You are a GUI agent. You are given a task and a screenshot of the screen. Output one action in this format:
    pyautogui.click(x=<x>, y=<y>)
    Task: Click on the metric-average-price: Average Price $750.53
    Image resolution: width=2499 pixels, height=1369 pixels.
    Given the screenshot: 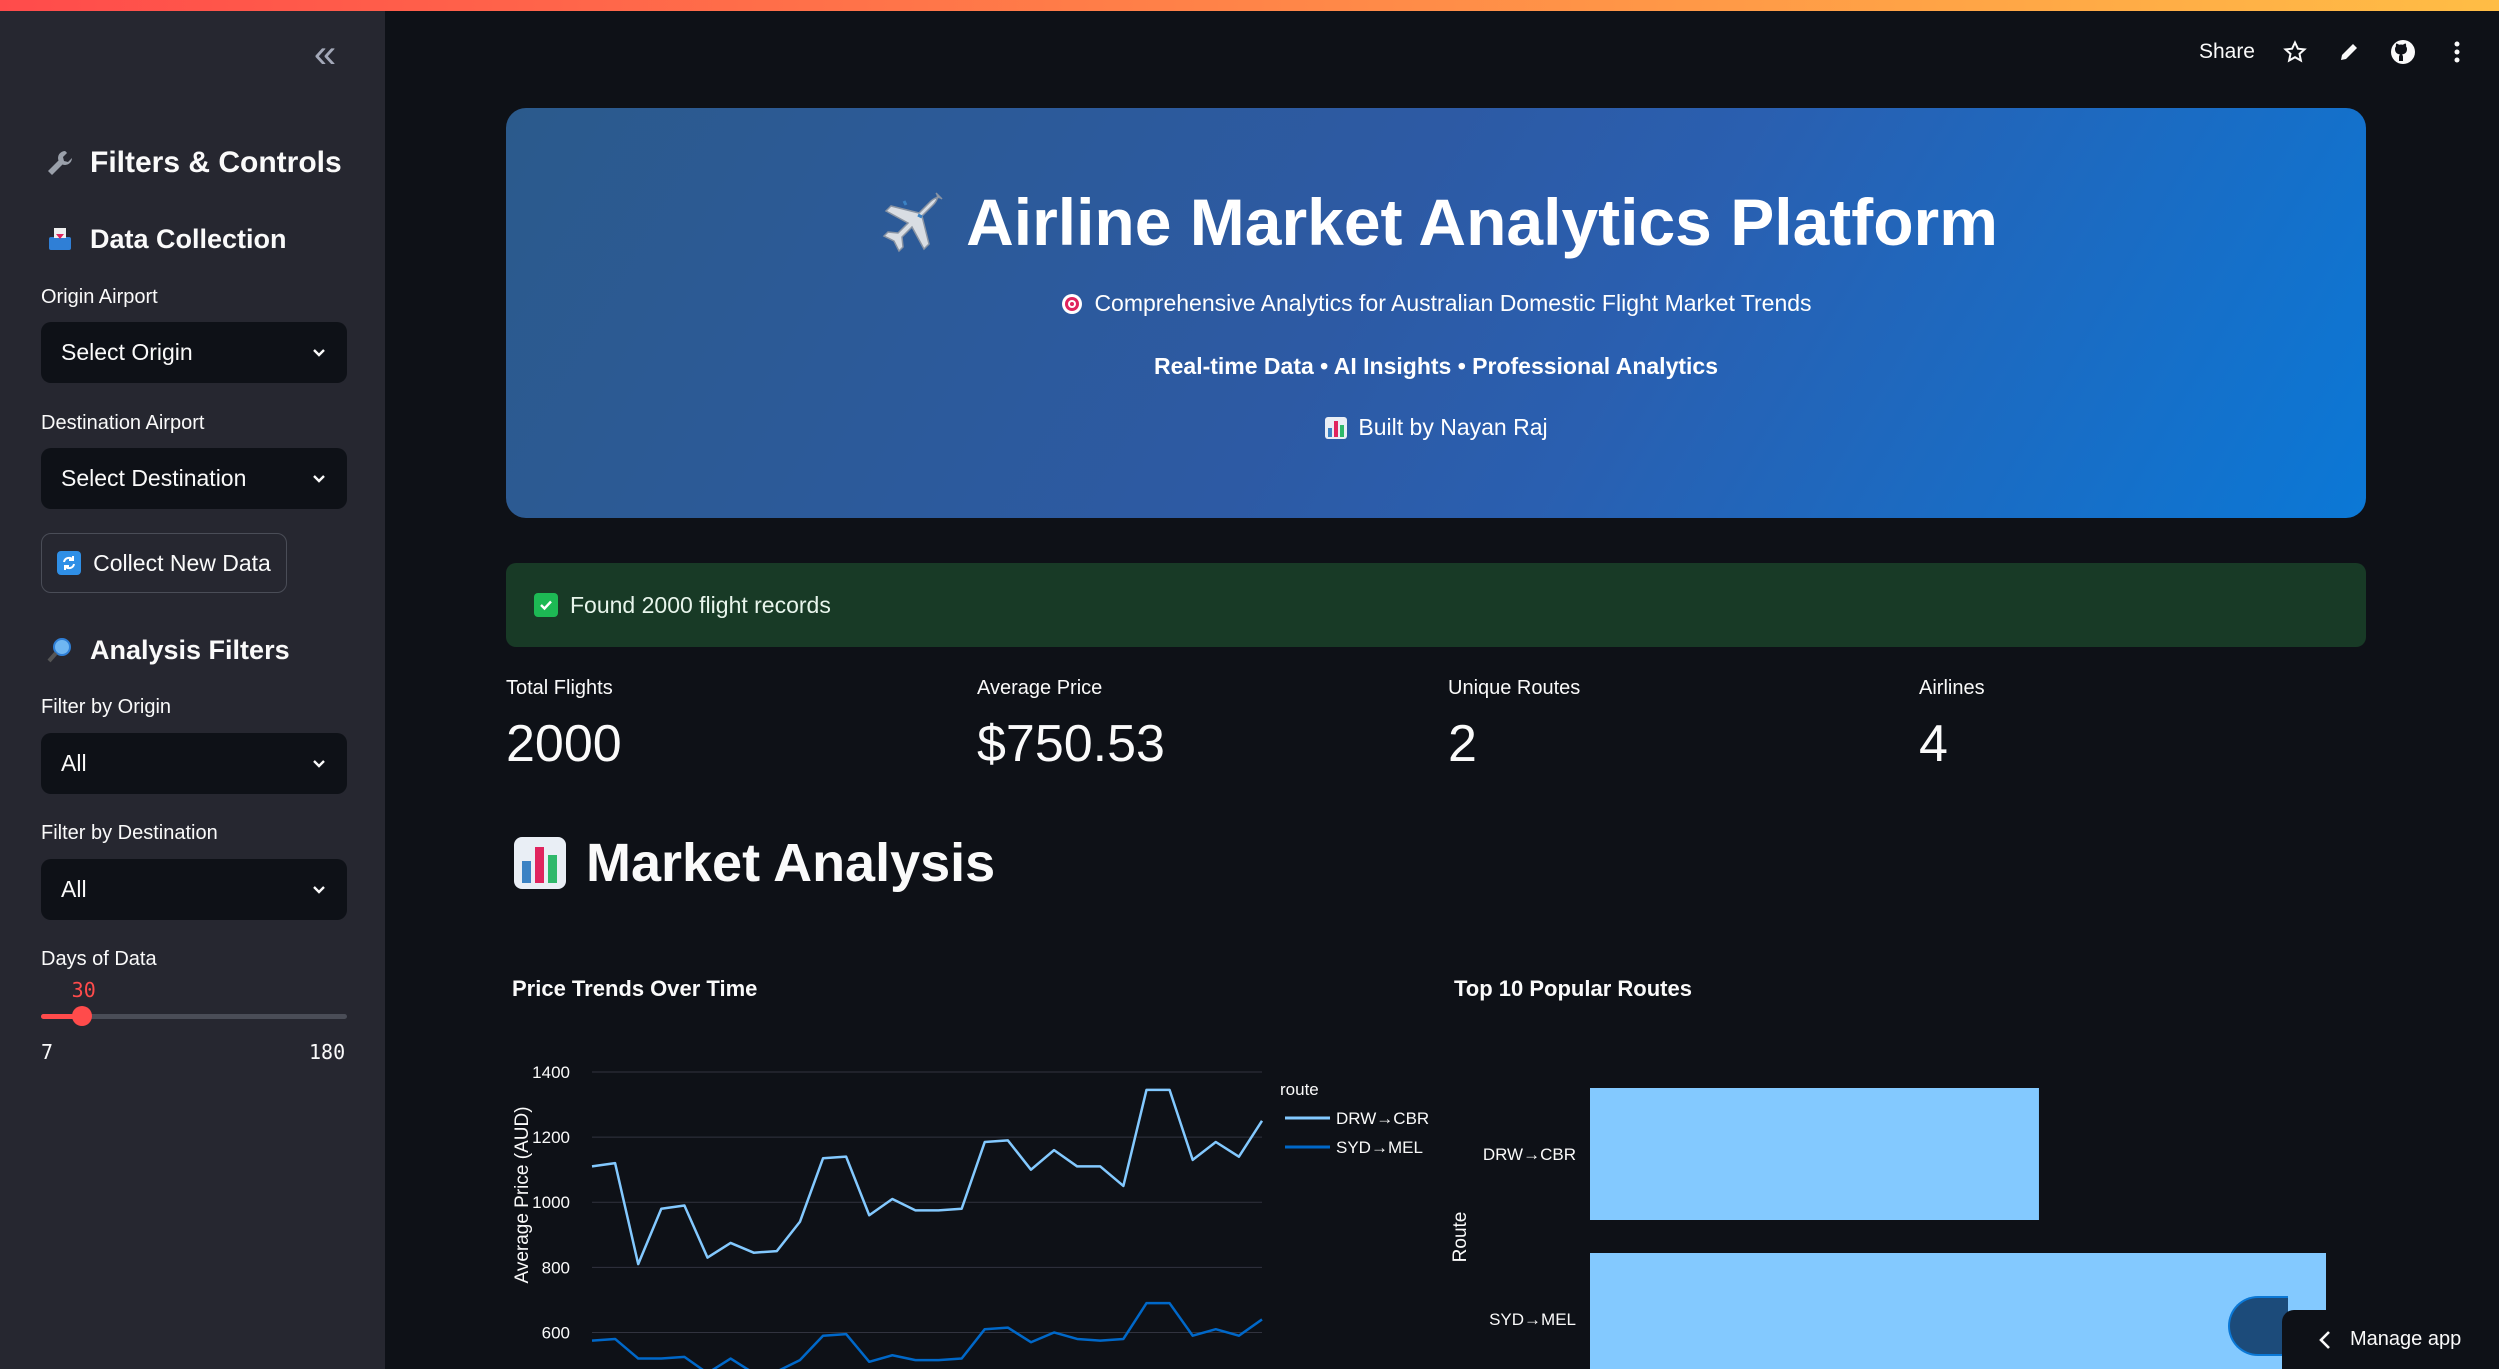 What is the action you would take?
    pyautogui.click(x=1071, y=725)
    